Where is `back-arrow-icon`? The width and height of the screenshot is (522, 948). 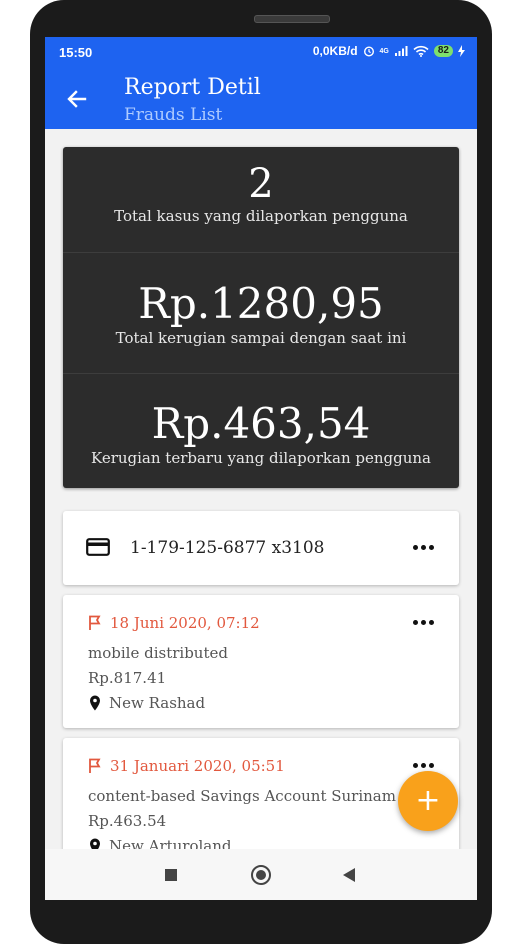 back-arrow-icon is located at coordinates (77, 99).